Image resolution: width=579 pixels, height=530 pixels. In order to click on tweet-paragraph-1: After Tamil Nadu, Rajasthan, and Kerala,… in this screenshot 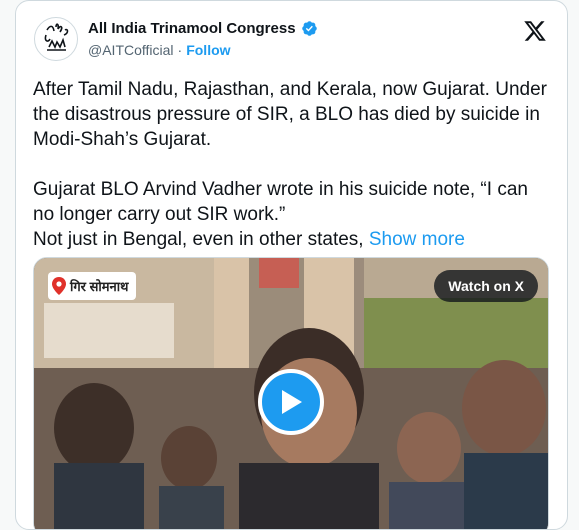, I will do `click(290, 114)`.